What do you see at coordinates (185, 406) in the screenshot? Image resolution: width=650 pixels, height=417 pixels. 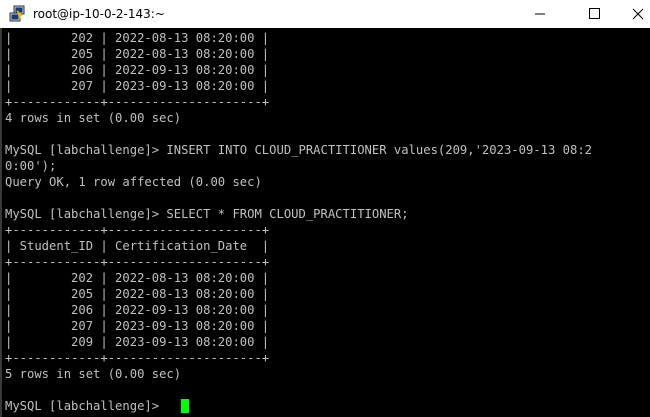 I see `terminal-cursor` at bounding box center [185, 406].